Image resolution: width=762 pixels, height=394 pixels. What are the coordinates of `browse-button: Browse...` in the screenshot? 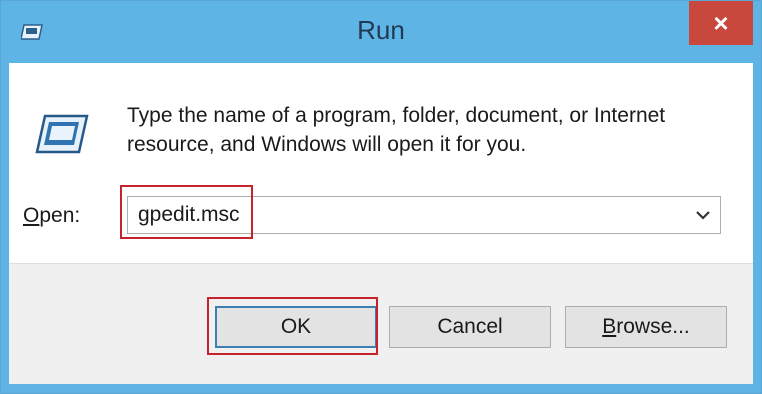 It's located at (646, 327).